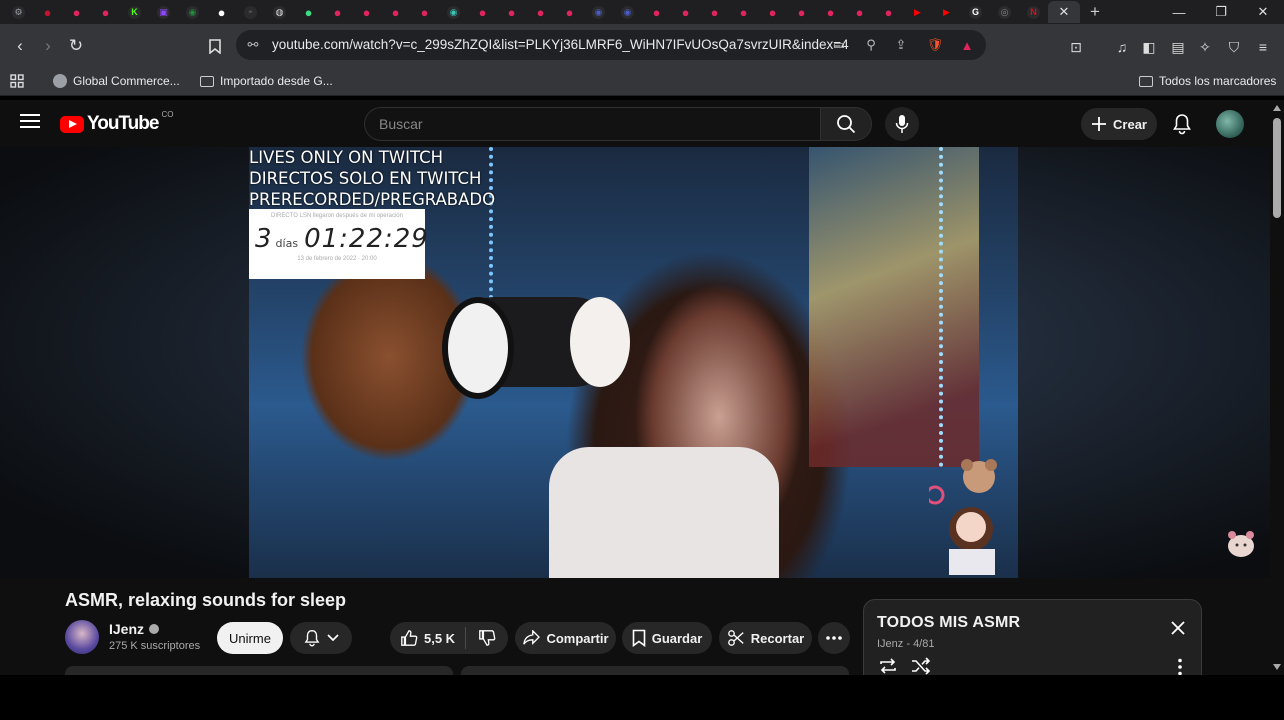  I want to click on account-avatar, so click(1230, 124).